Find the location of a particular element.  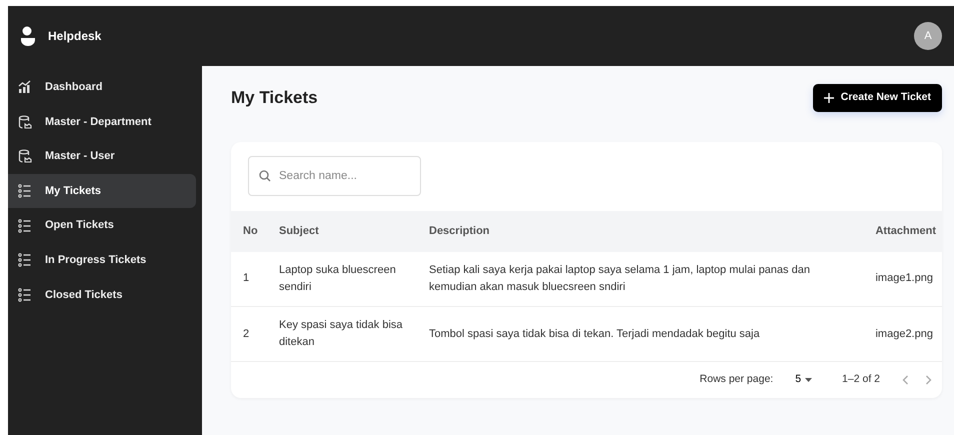

table-cell: Laptop suka bluescreen sendiri is located at coordinates (348, 279).